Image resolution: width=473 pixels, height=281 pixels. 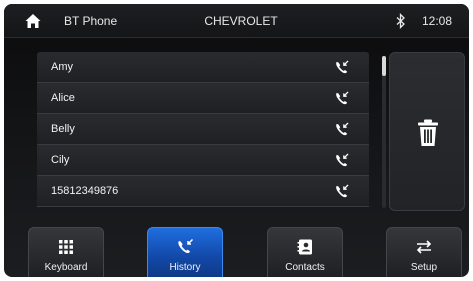 What do you see at coordinates (62, 67) in the screenshot?
I see `contact-name: Amy` at bounding box center [62, 67].